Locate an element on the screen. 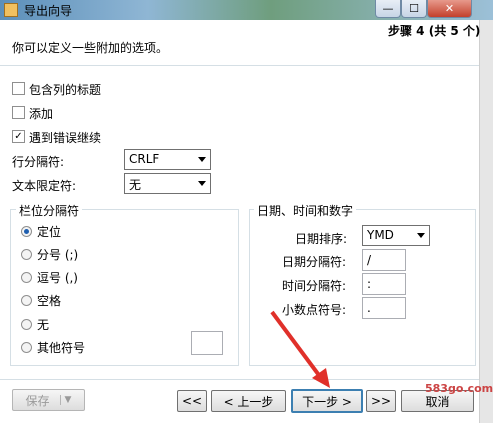  date-order-label: 日期排序: is located at coordinates (321, 239).